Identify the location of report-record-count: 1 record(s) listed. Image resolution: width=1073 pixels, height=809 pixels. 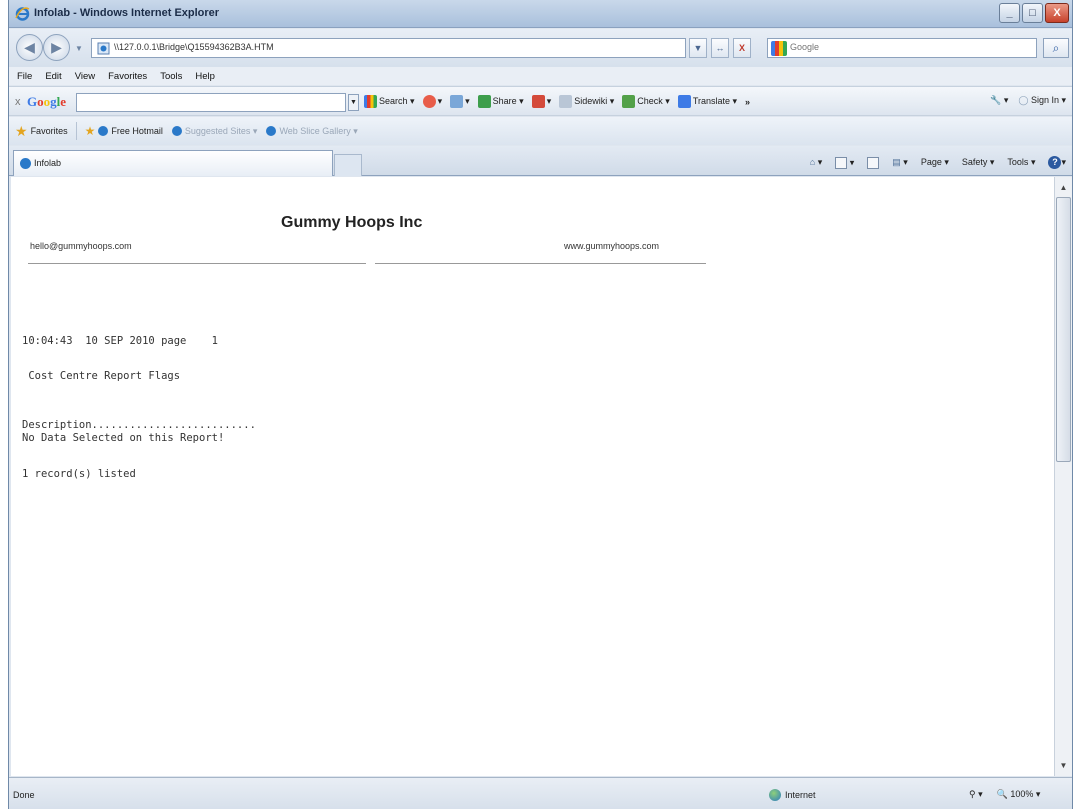
(79, 474).